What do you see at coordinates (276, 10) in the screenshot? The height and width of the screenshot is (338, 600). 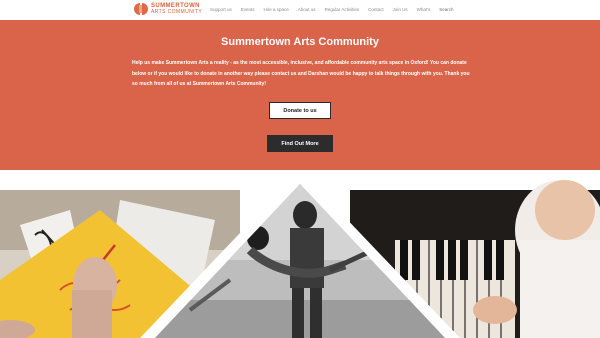 I see `nav-hire-a-space: Hire a space` at bounding box center [276, 10].